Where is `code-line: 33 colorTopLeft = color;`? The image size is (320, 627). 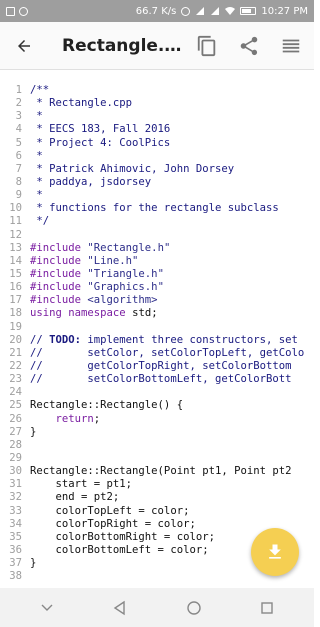
code-line: 33 colorTopLeft = color; is located at coordinates (157, 511).